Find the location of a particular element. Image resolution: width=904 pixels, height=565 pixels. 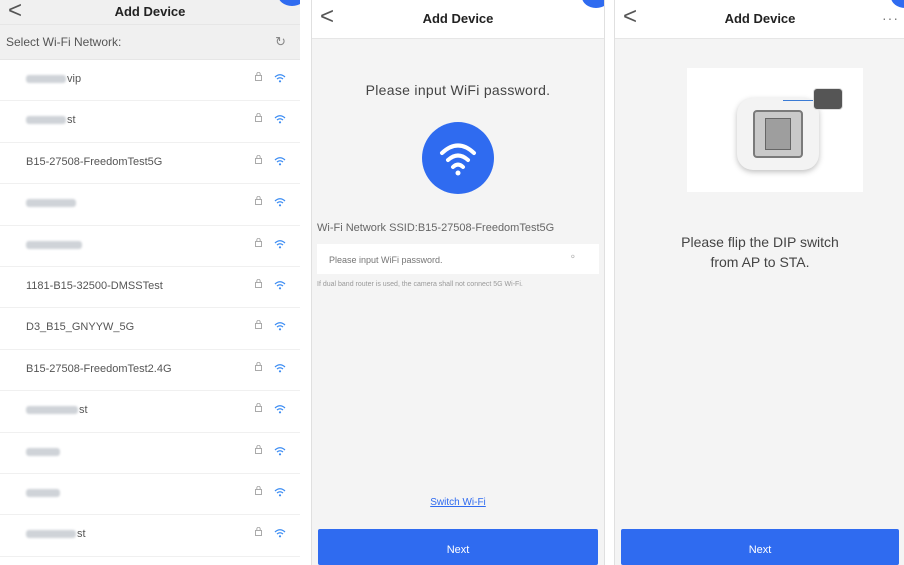

network-list-item: D3_B15_GNYYW_5G is located at coordinates (150, 329).